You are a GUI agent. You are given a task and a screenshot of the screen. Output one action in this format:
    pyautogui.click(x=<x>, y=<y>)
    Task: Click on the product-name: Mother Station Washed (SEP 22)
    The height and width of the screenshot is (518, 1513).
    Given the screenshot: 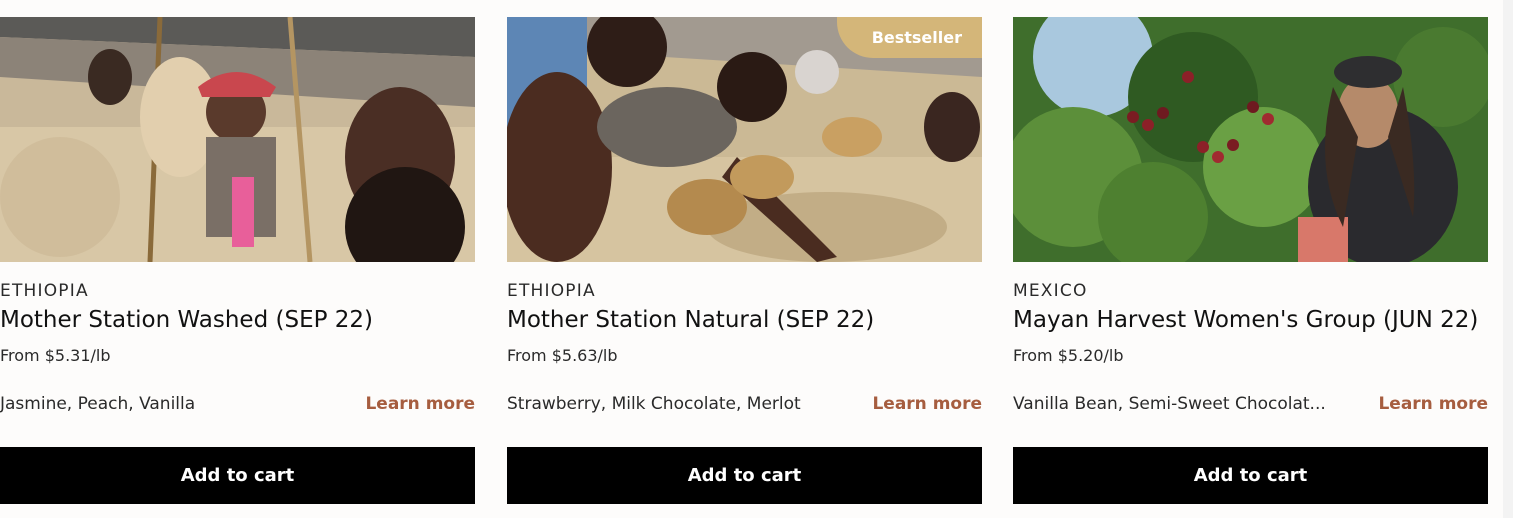 What is the action you would take?
    pyautogui.click(x=186, y=320)
    